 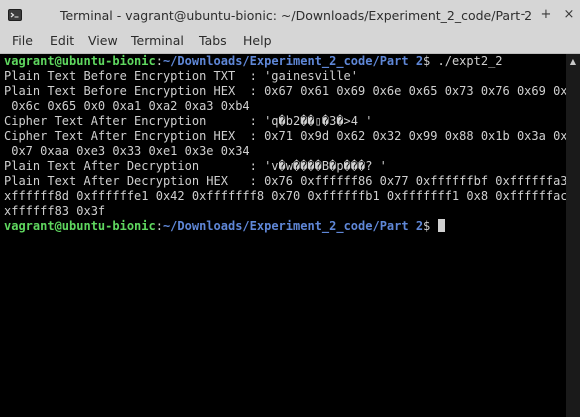 I want to click on menu-view: View, so click(x=103, y=42).